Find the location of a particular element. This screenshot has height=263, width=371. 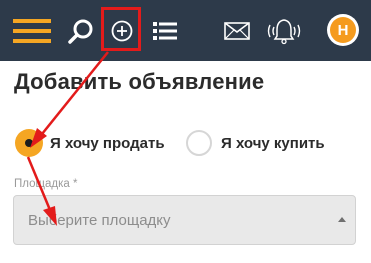

caret-up-icon is located at coordinates (342, 219).